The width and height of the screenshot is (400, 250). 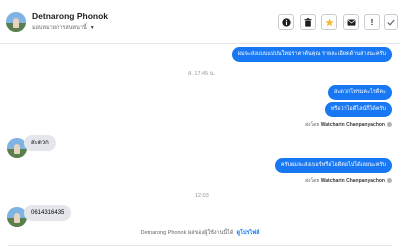 I want to click on mark-unread-button, so click(x=351, y=22).